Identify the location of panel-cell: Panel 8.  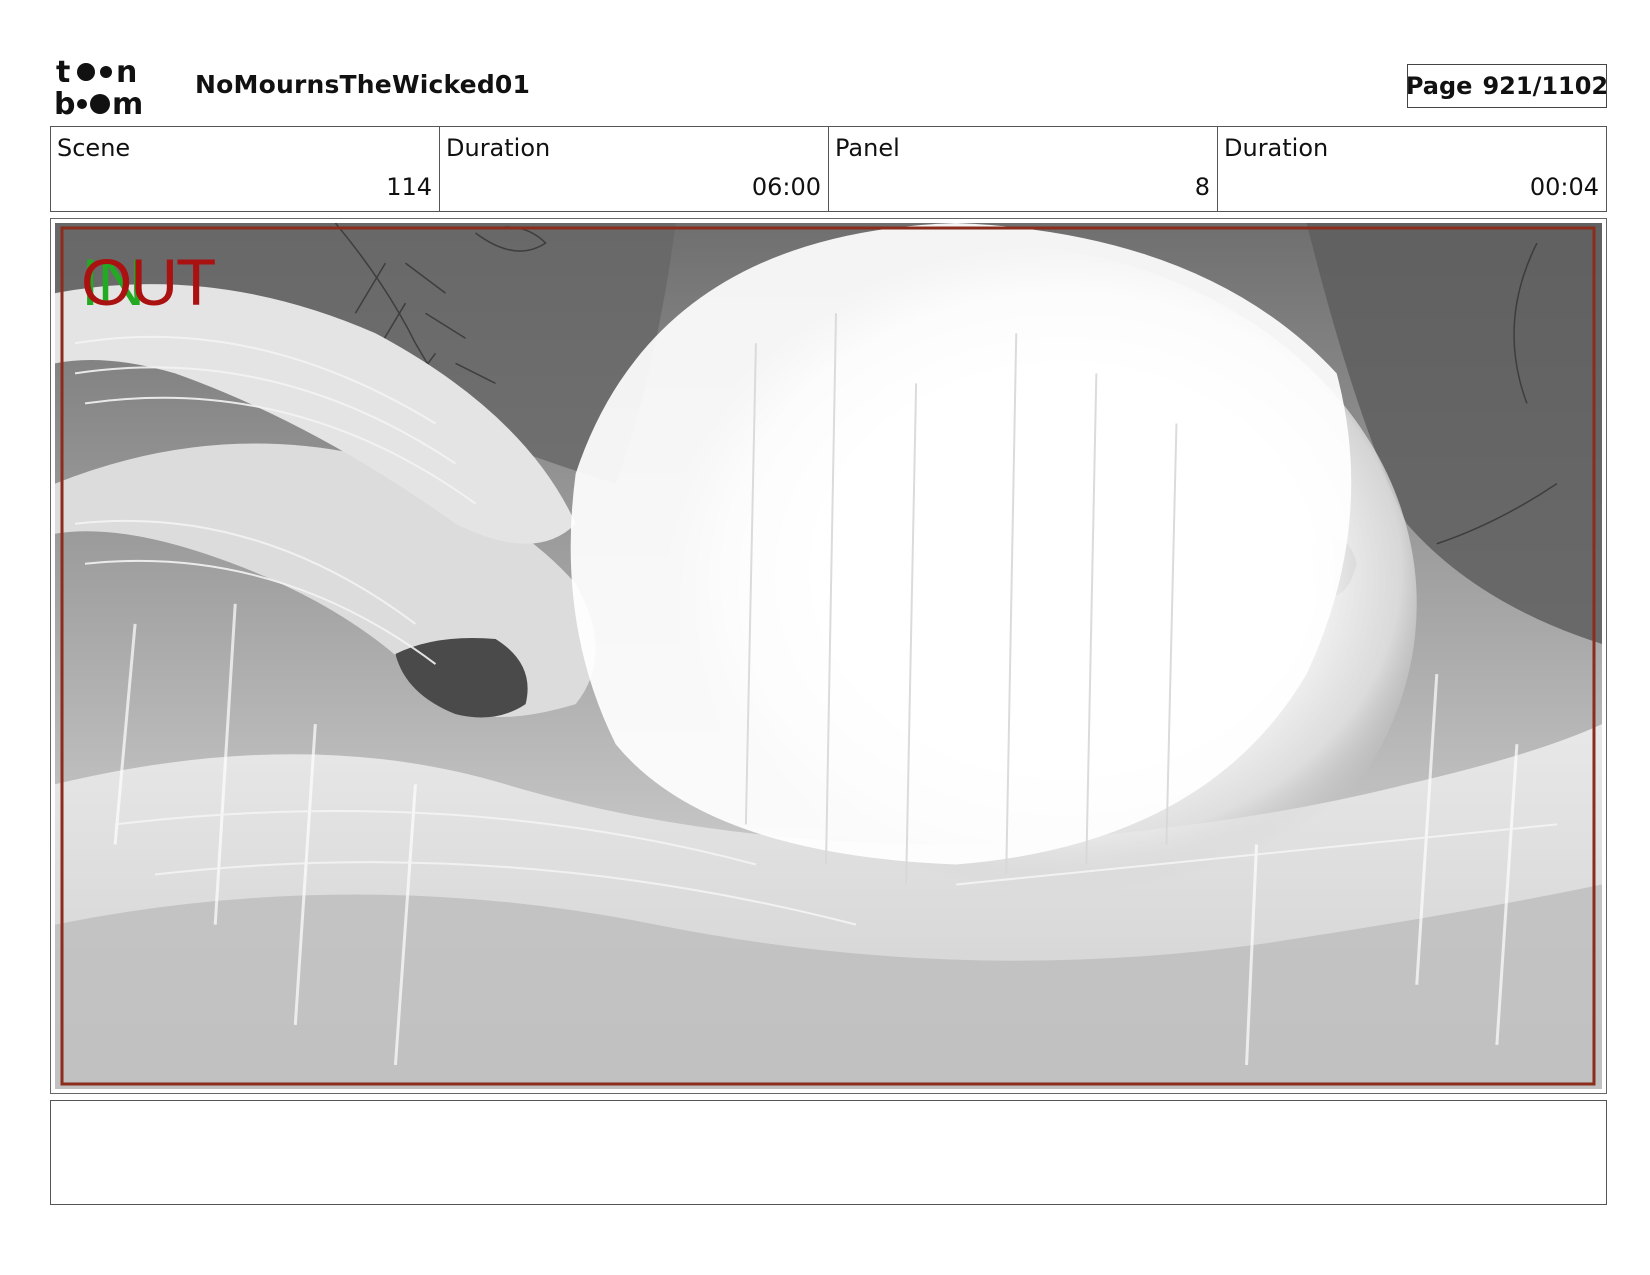
(1023, 169).